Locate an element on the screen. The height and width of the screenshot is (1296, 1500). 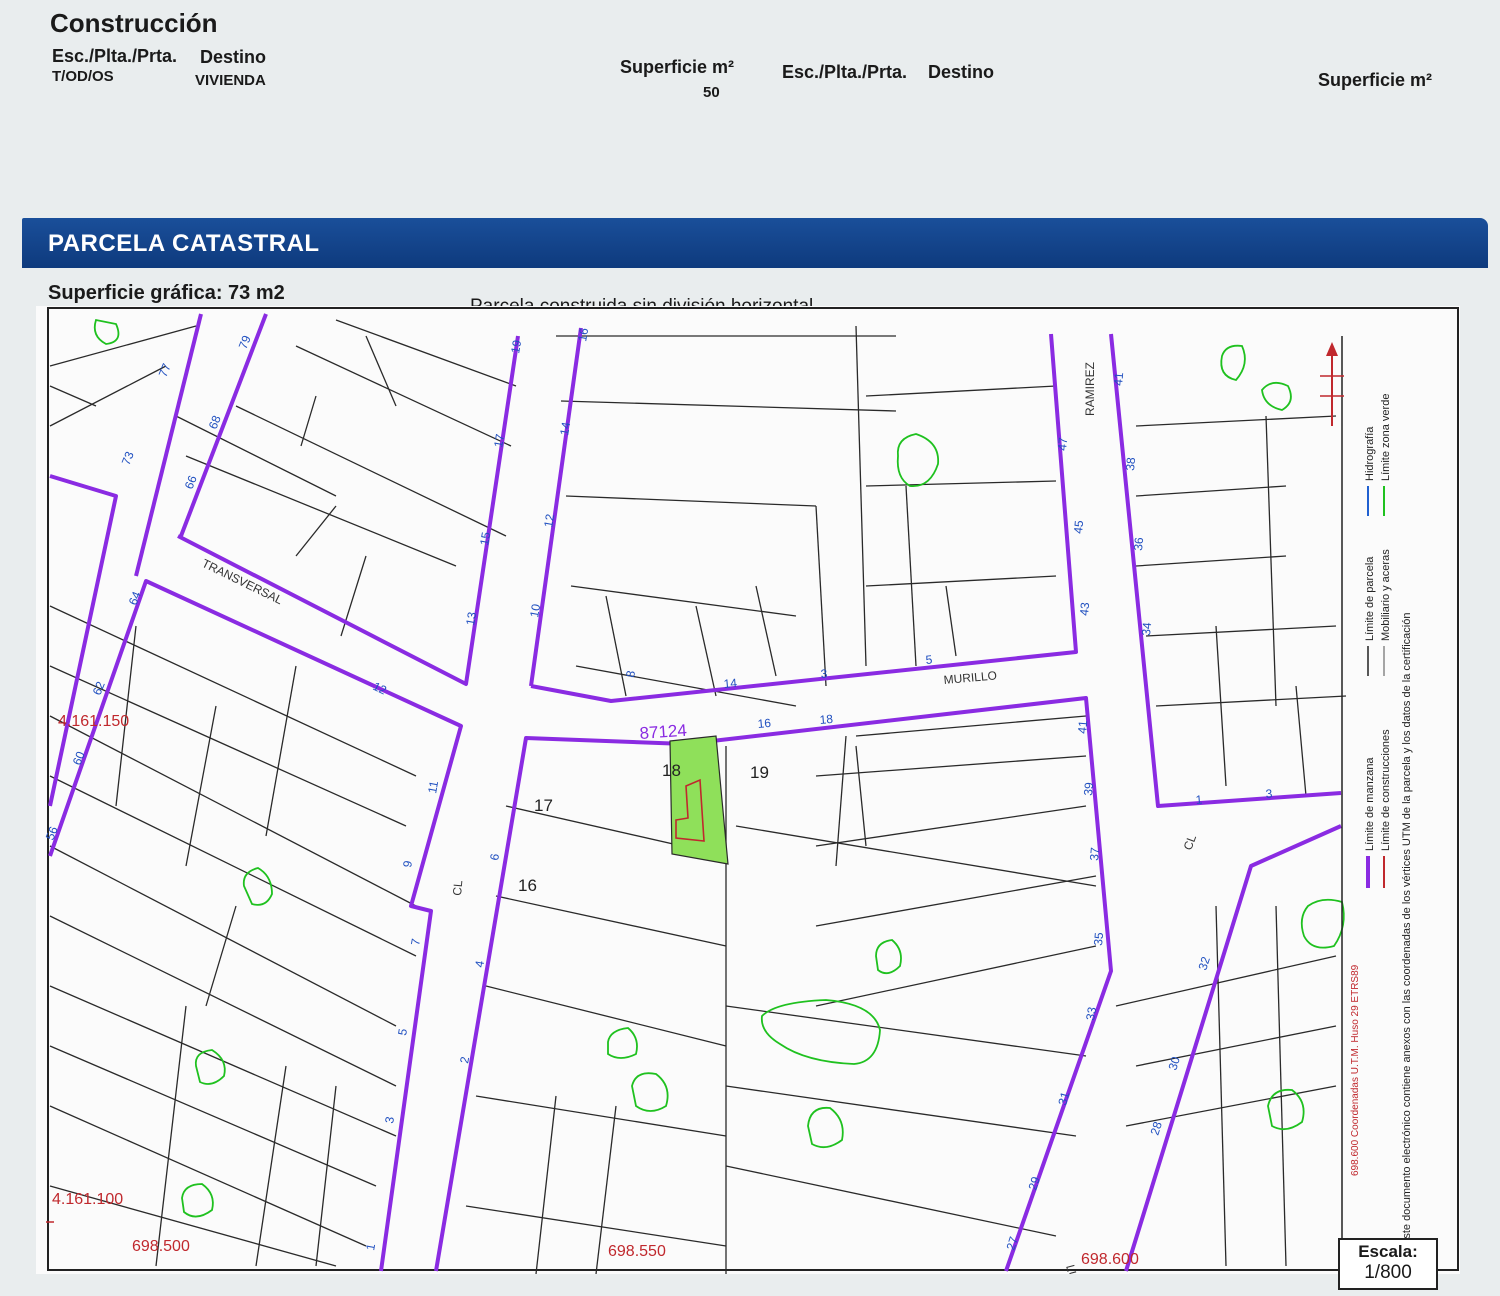
utm-y-label: 4.161.100 is located at coordinates (87, 1199).